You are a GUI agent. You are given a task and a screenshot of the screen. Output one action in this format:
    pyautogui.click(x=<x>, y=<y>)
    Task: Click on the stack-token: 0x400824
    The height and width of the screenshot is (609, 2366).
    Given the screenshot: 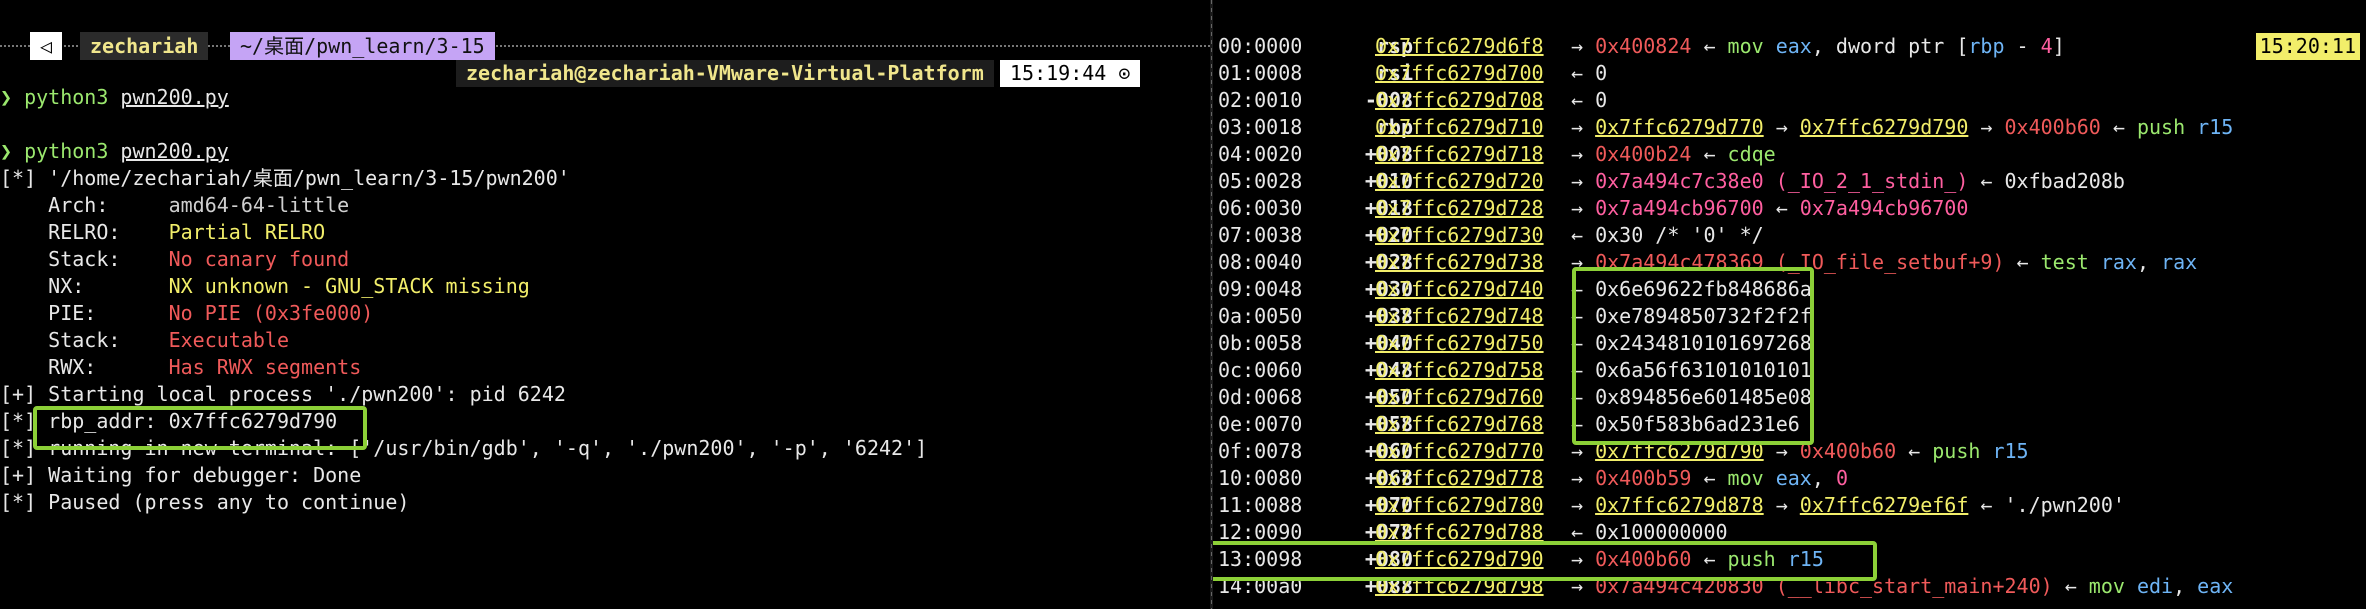 What is the action you would take?
    pyautogui.click(x=1643, y=46)
    